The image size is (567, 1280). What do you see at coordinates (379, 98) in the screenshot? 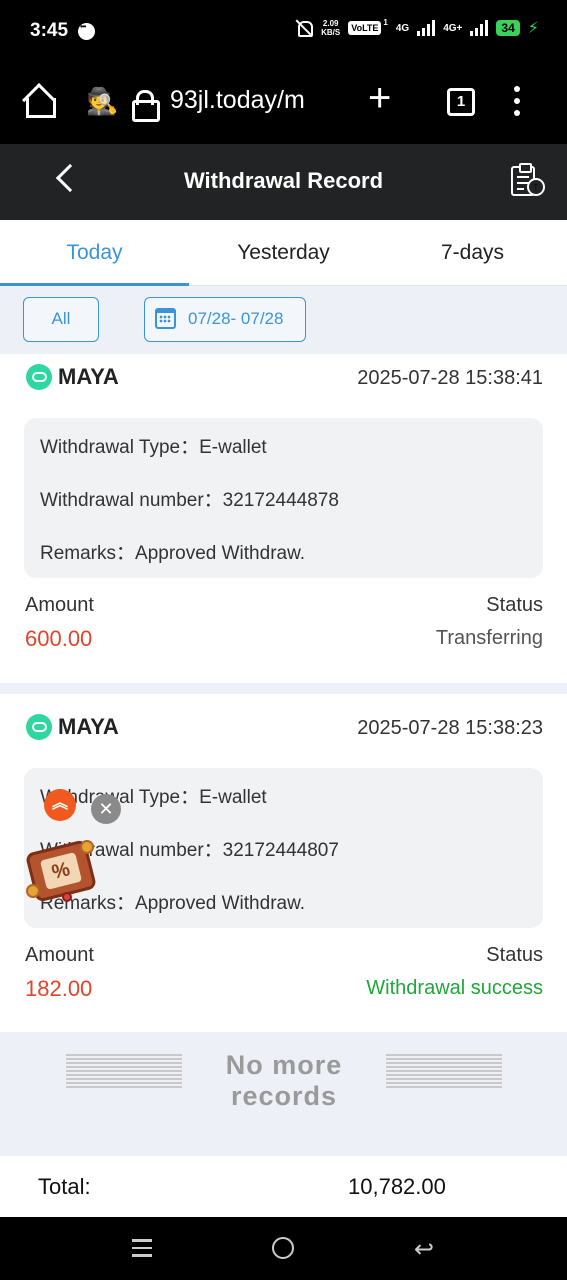
I see `new-tab-icon: +` at bounding box center [379, 98].